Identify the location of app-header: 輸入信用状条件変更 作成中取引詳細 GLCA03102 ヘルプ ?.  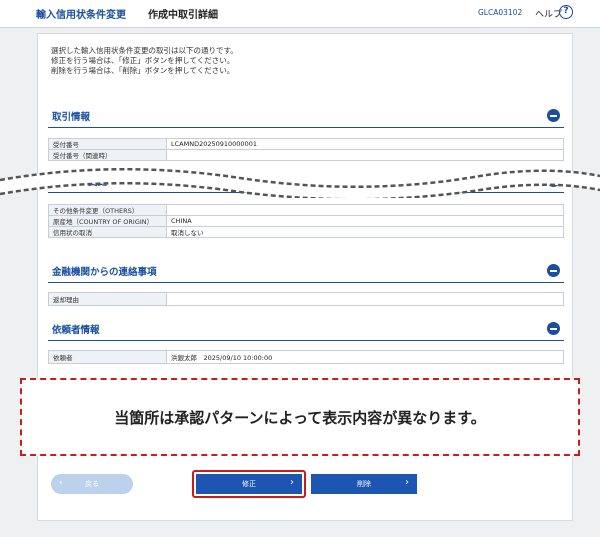
(300, 14).